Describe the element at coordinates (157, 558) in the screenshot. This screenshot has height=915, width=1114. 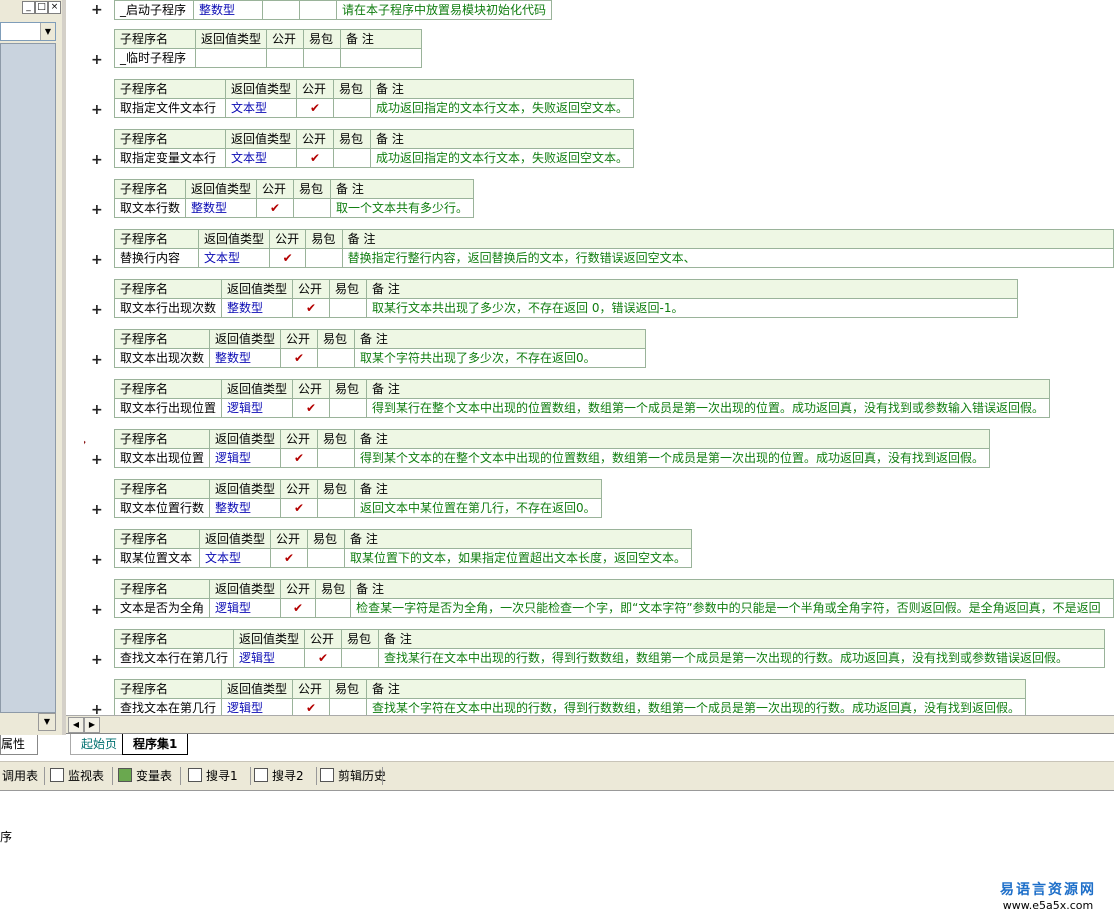
I see `sub-name: 取某位置文本` at that location.